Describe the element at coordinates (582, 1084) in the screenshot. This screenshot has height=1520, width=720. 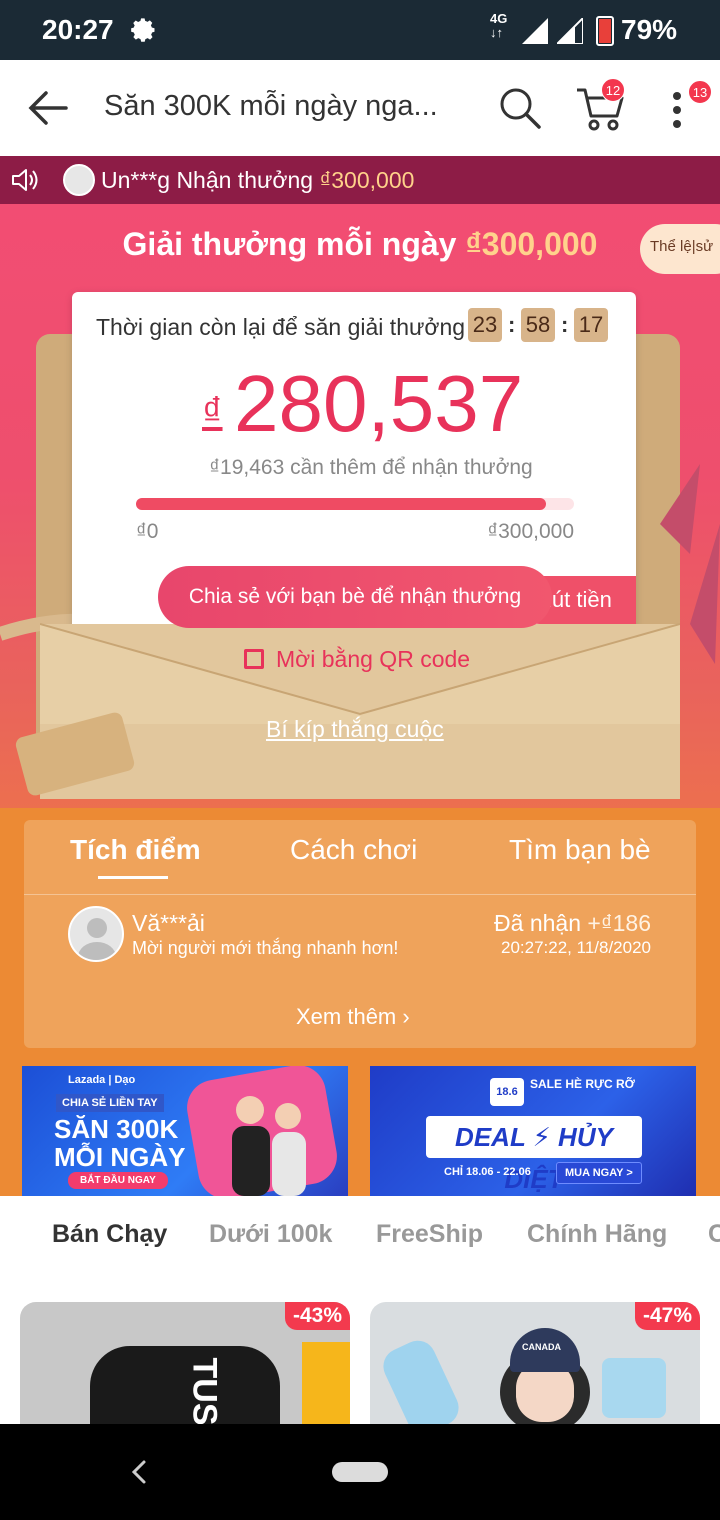
I see `banner-sale-text: SALE HÈ RỰC RỠ` at that location.